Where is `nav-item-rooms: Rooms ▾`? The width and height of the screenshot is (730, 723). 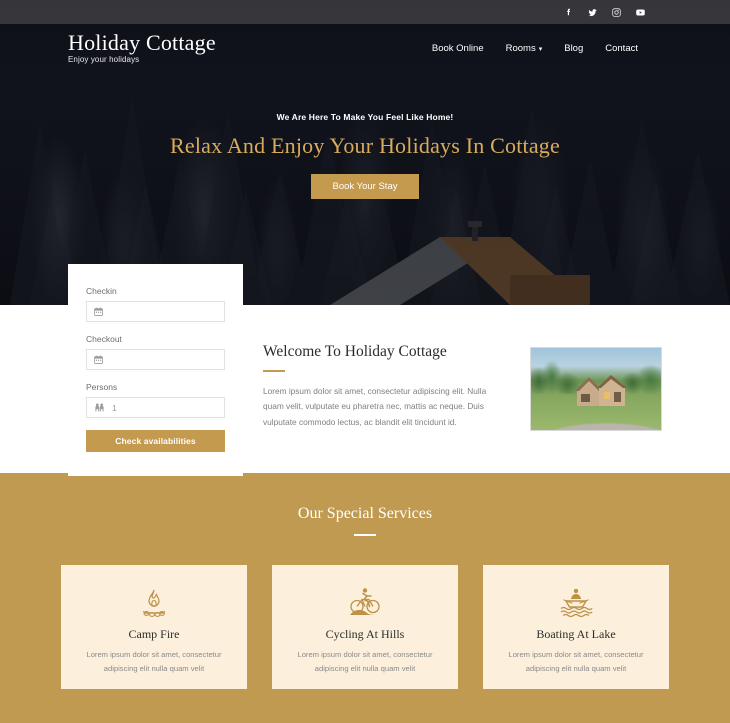 nav-item-rooms: Rooms ▾ is located at coordinates (524, 48).